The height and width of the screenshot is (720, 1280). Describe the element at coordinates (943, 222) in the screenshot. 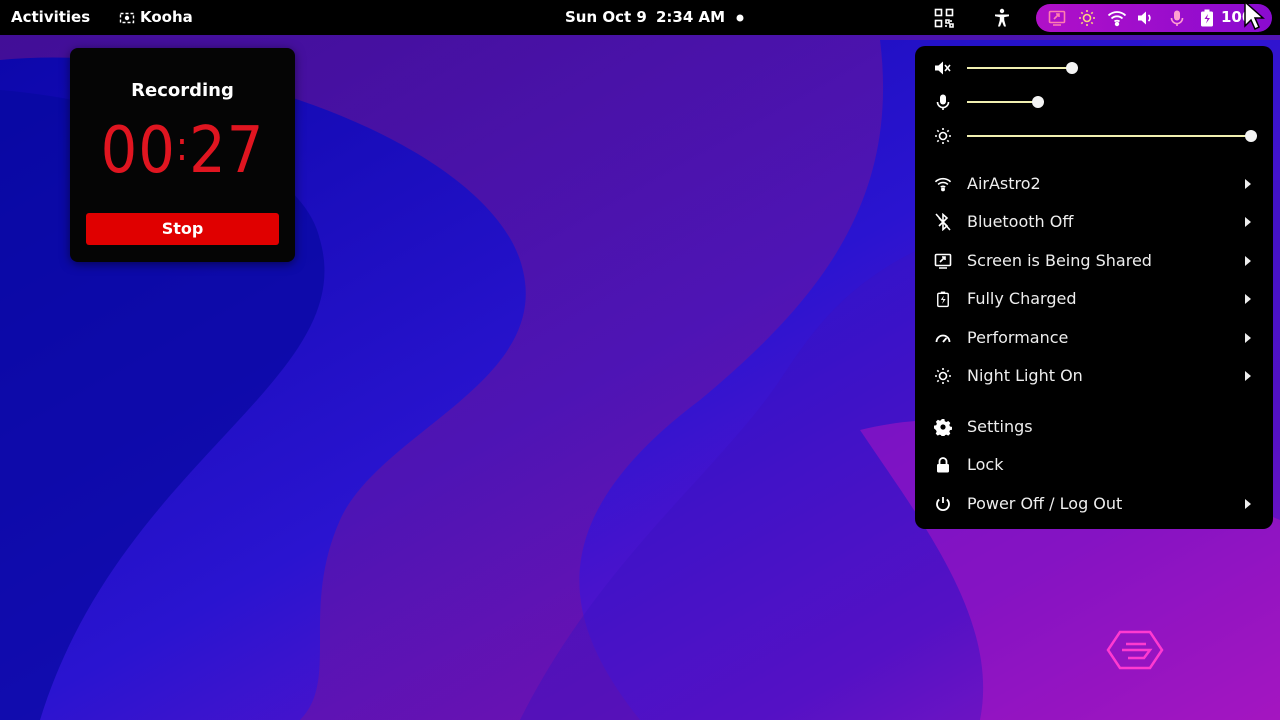

I see `bluetooth-off-icon` at that location.